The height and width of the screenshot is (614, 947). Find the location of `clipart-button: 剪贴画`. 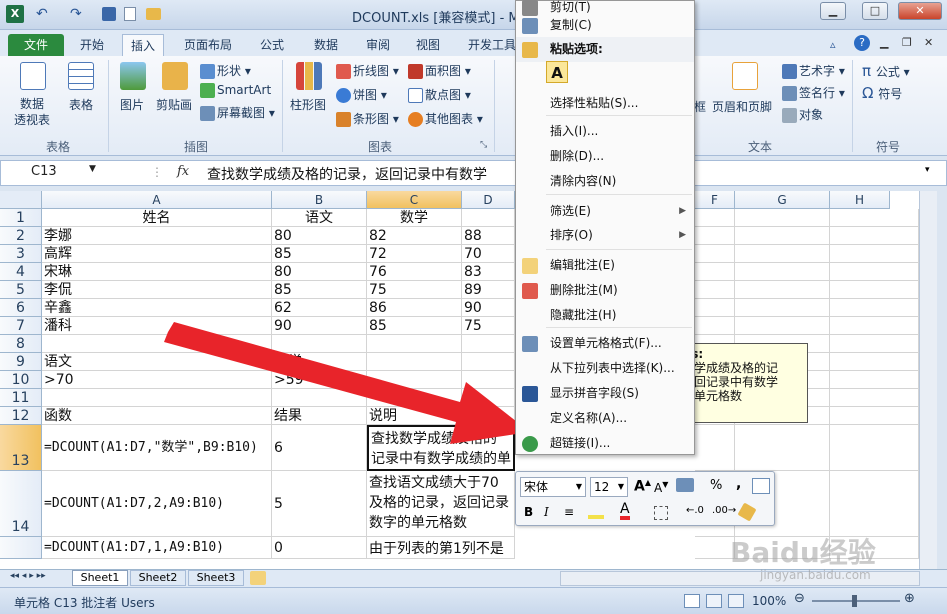

clipart-button: 剪贴画 is located at coordinates (174, 104).